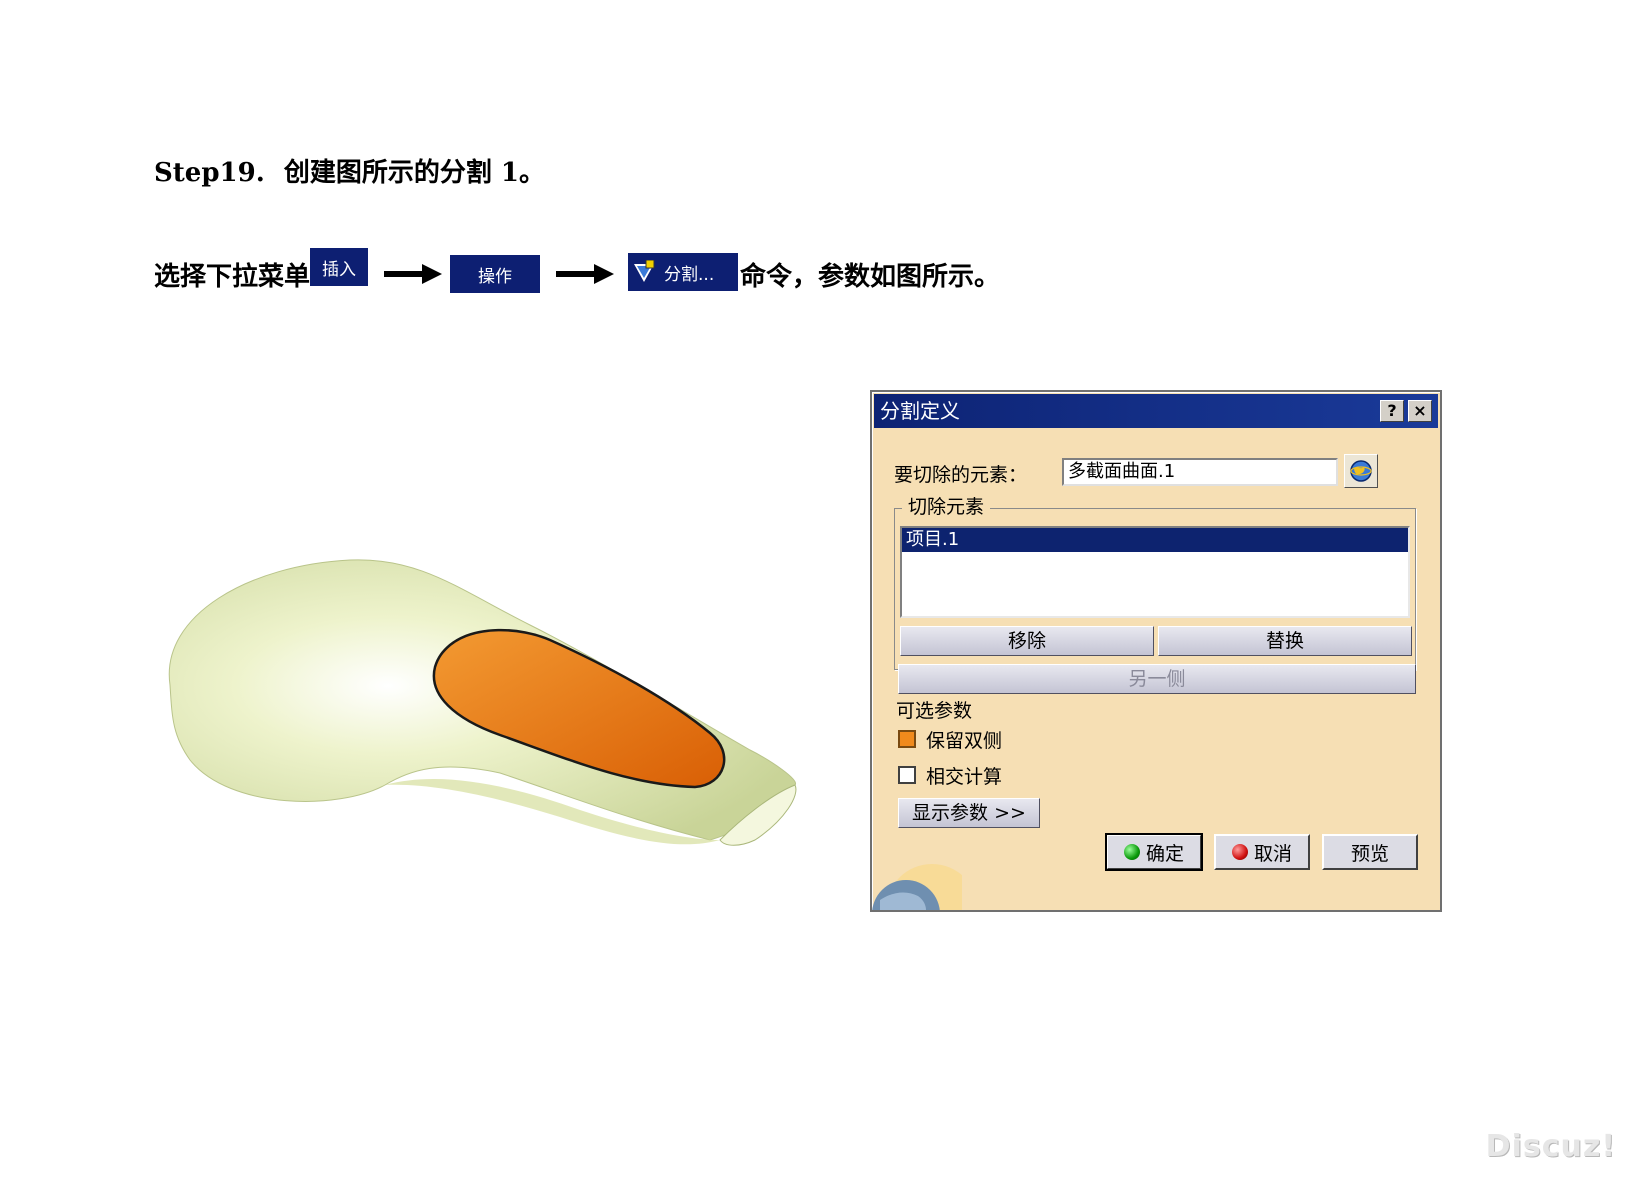  What do you see at coordinates (1156, 411) in the screenshot?
I see `dialog-titlebar: 分割定义 ? ×` at bounding box center [1156, 411].